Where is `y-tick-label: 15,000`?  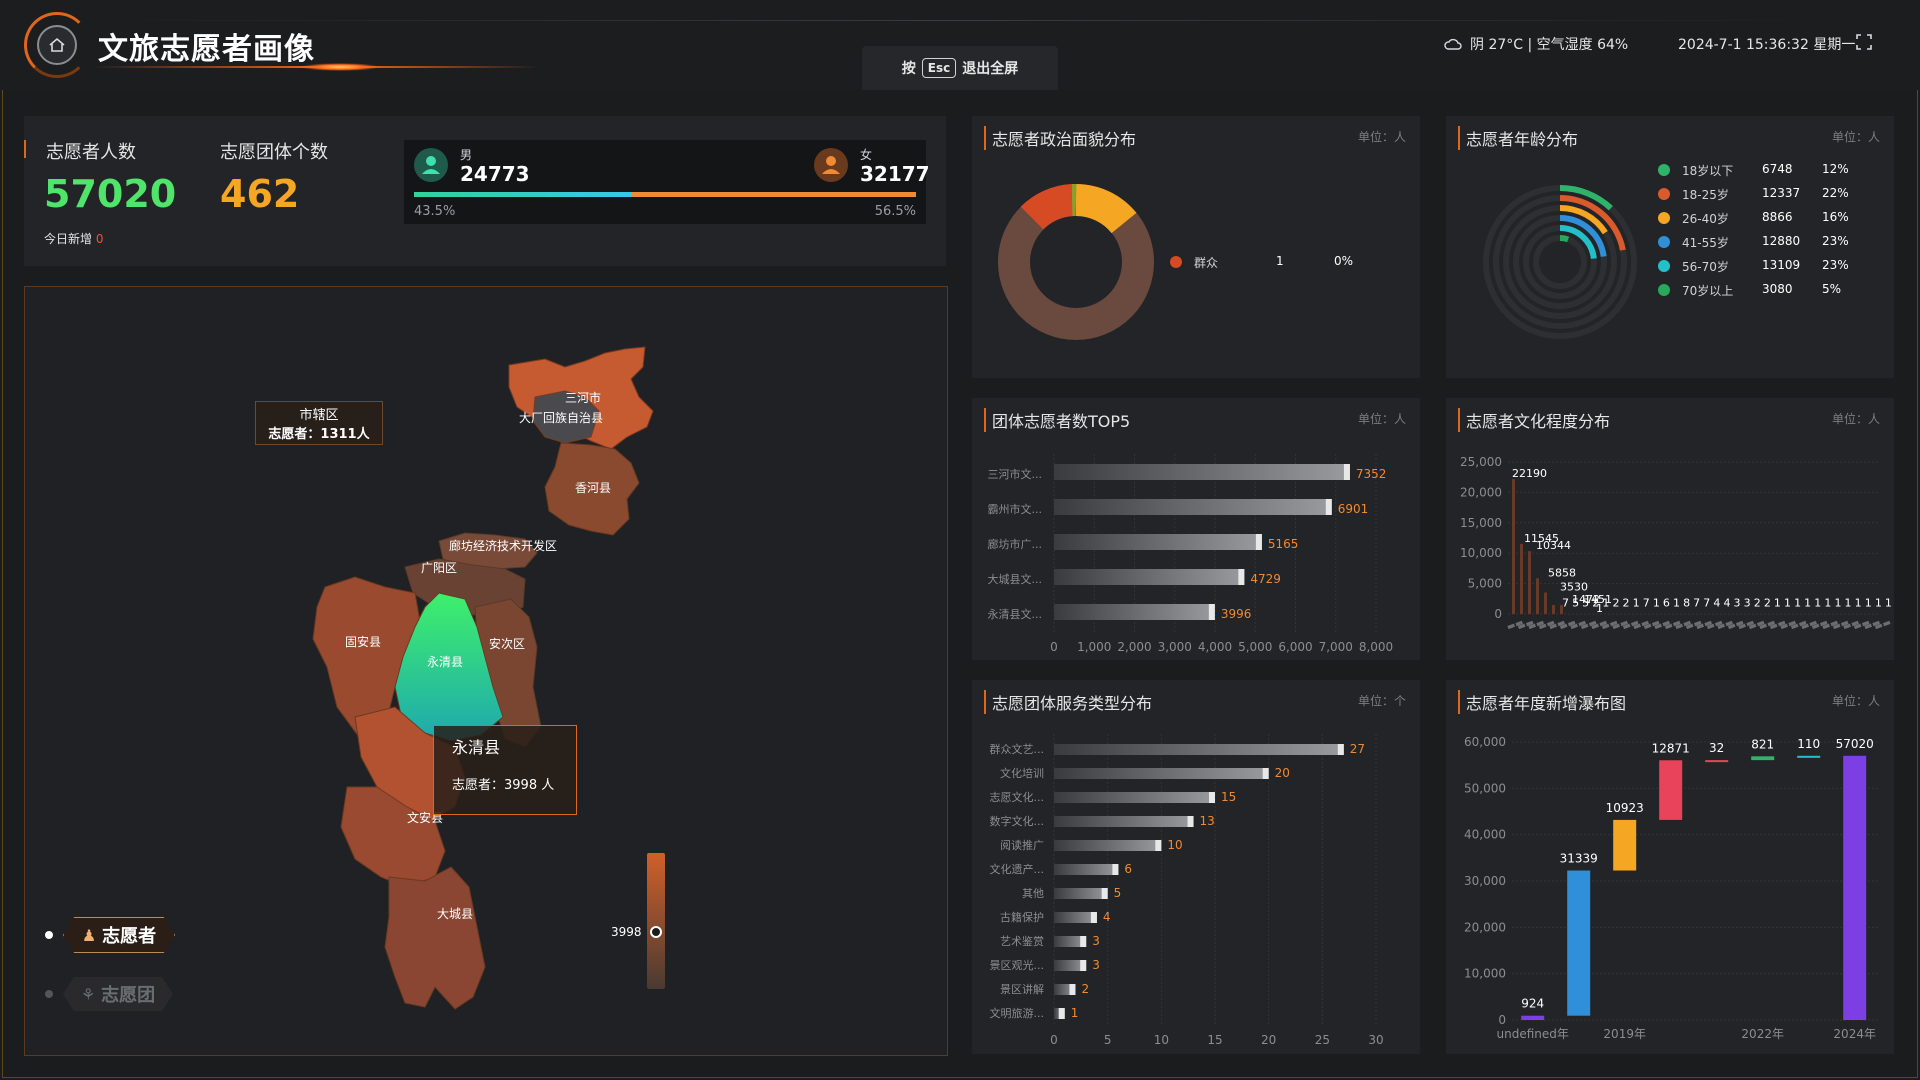 y-tick-label: 15,000 is located at coordinates (1481, 523).